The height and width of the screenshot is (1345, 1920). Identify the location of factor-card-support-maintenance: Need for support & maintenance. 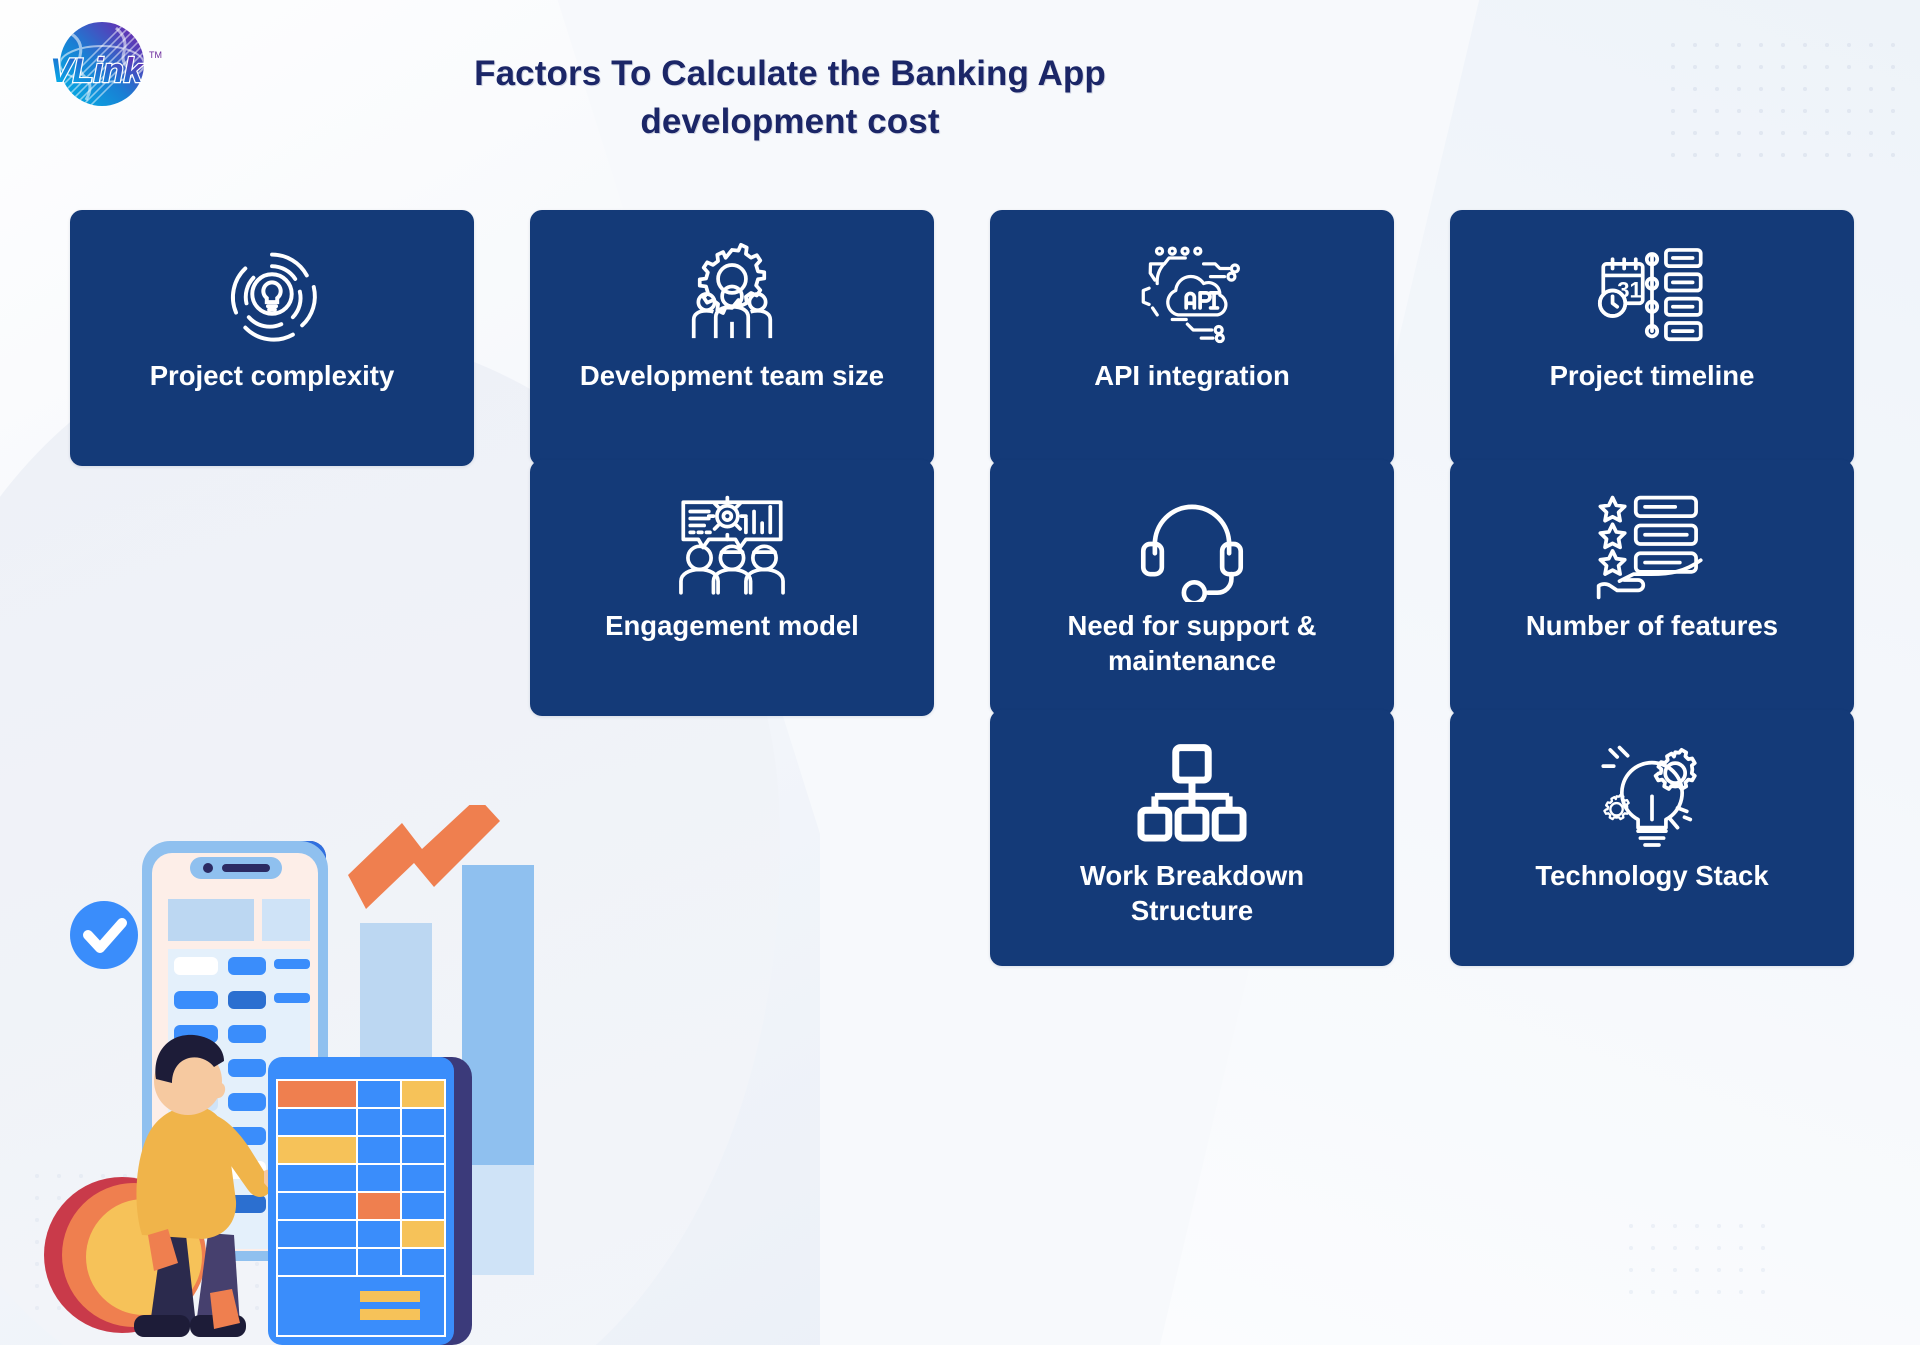
(1192, 588).